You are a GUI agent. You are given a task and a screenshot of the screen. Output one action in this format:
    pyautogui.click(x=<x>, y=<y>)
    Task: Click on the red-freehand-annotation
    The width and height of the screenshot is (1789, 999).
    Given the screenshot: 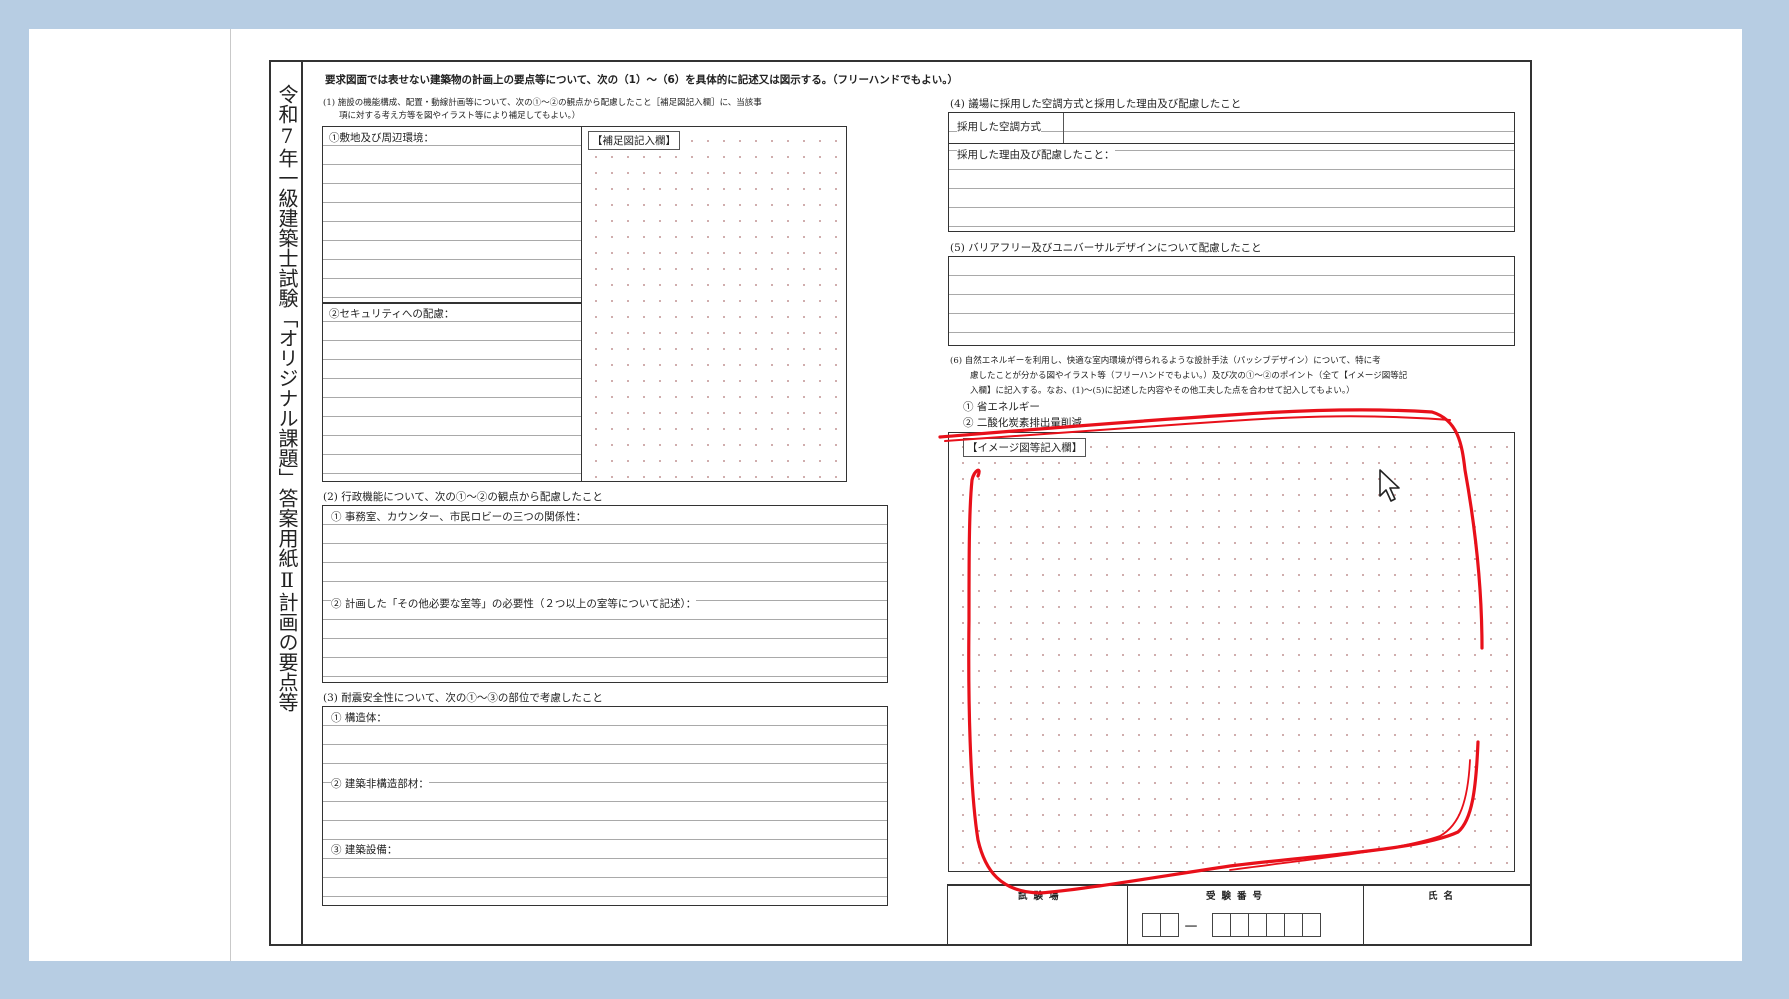 What is the action you would take?
    pyautogui.click(x=1211, y=651)
    